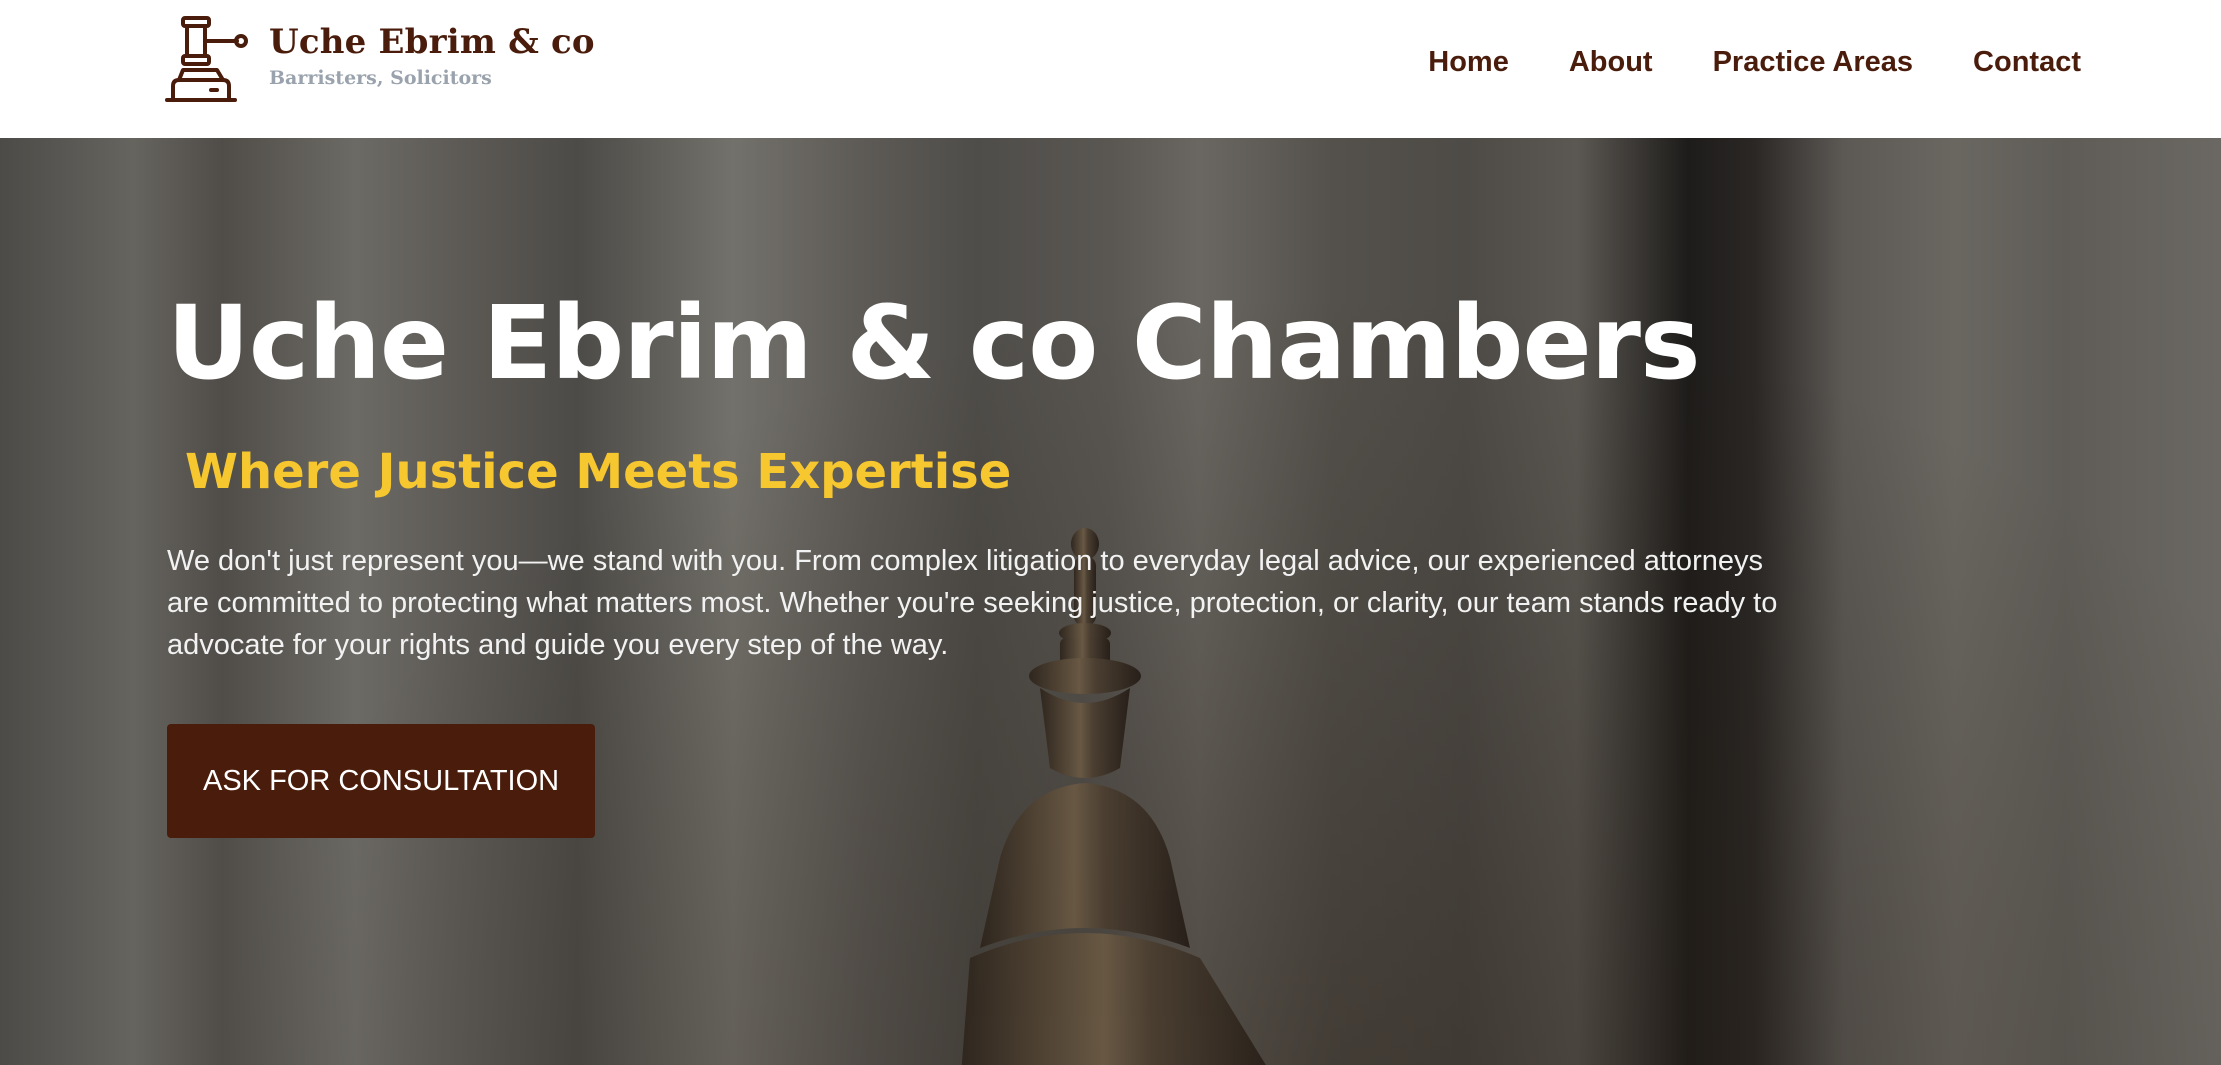 The image size is (2221, 1065). Describe the element at coordinates (432, 42) in the screenshot. I see `brand-name: Uche Ebrim & co` at that location.